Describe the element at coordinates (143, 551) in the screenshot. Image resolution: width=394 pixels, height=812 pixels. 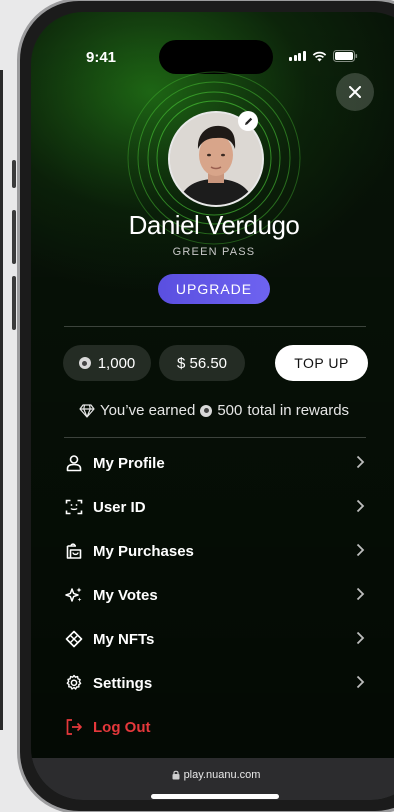
I see `menu-item-label: My Purchases` at that location.